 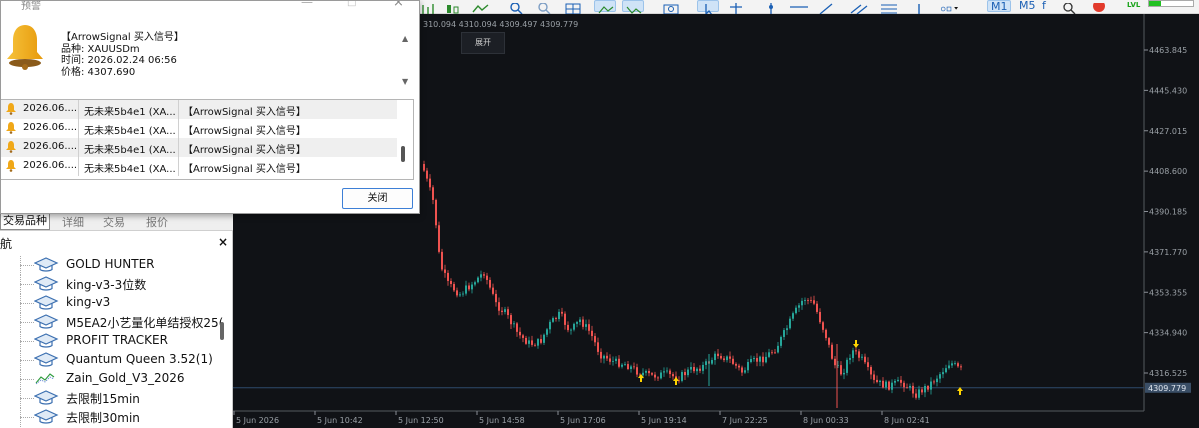 What do you see at coordinates (1045, 6) in the screenshot?
I see `timeframe-more: f` at bounding box center [1045, 6].